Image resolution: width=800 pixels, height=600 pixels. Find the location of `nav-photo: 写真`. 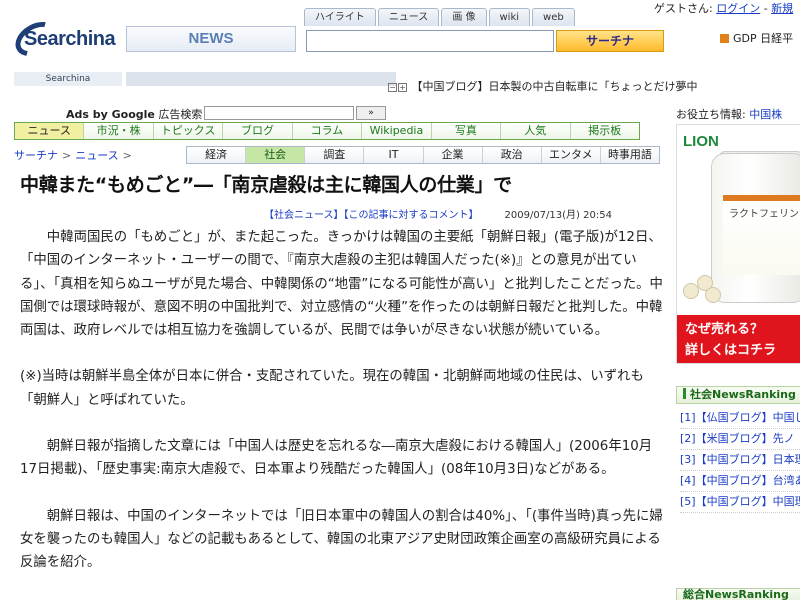

nav-photo: 写真 is located at coordinates (466, 131).